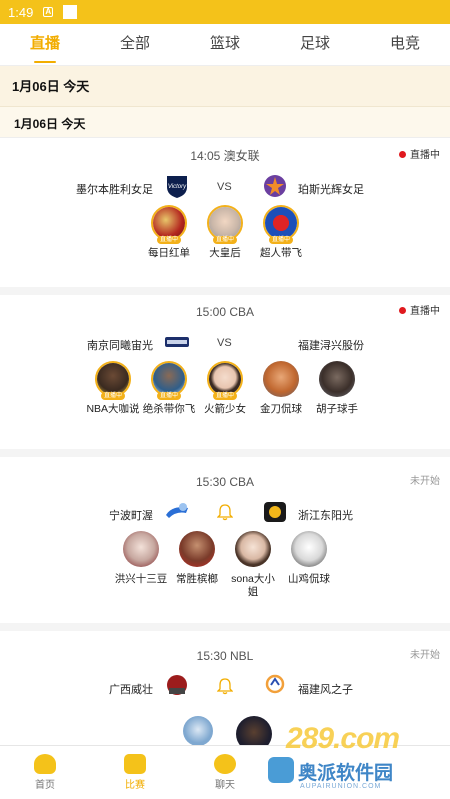 Image resolution: width=450 pixels, height=799 pixels. I want to click on nav-matches: 比赛, so click(135, 772).